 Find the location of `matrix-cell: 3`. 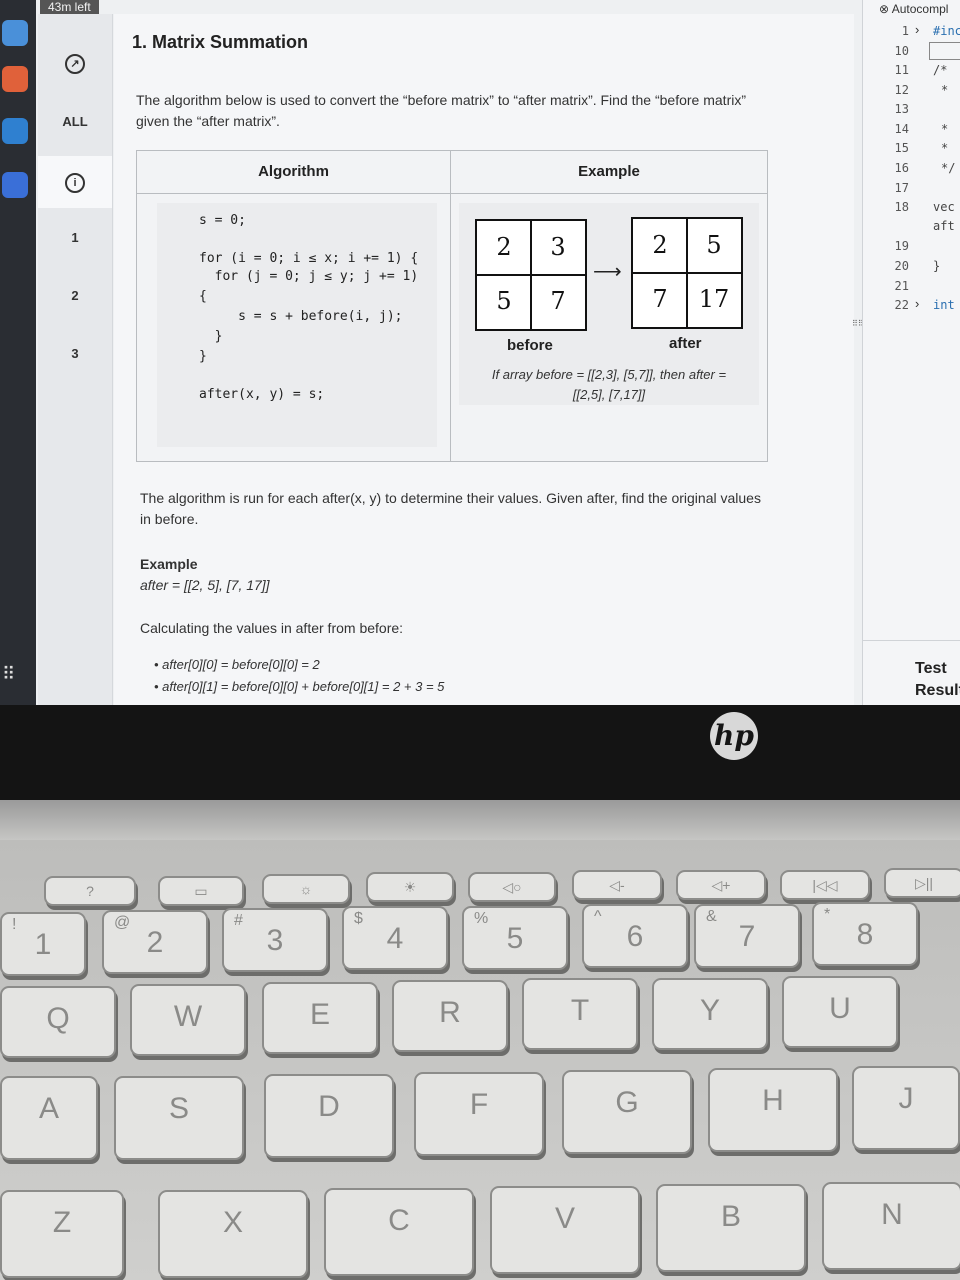

matrix-cell: 3 is located at coordinates (558, 247).